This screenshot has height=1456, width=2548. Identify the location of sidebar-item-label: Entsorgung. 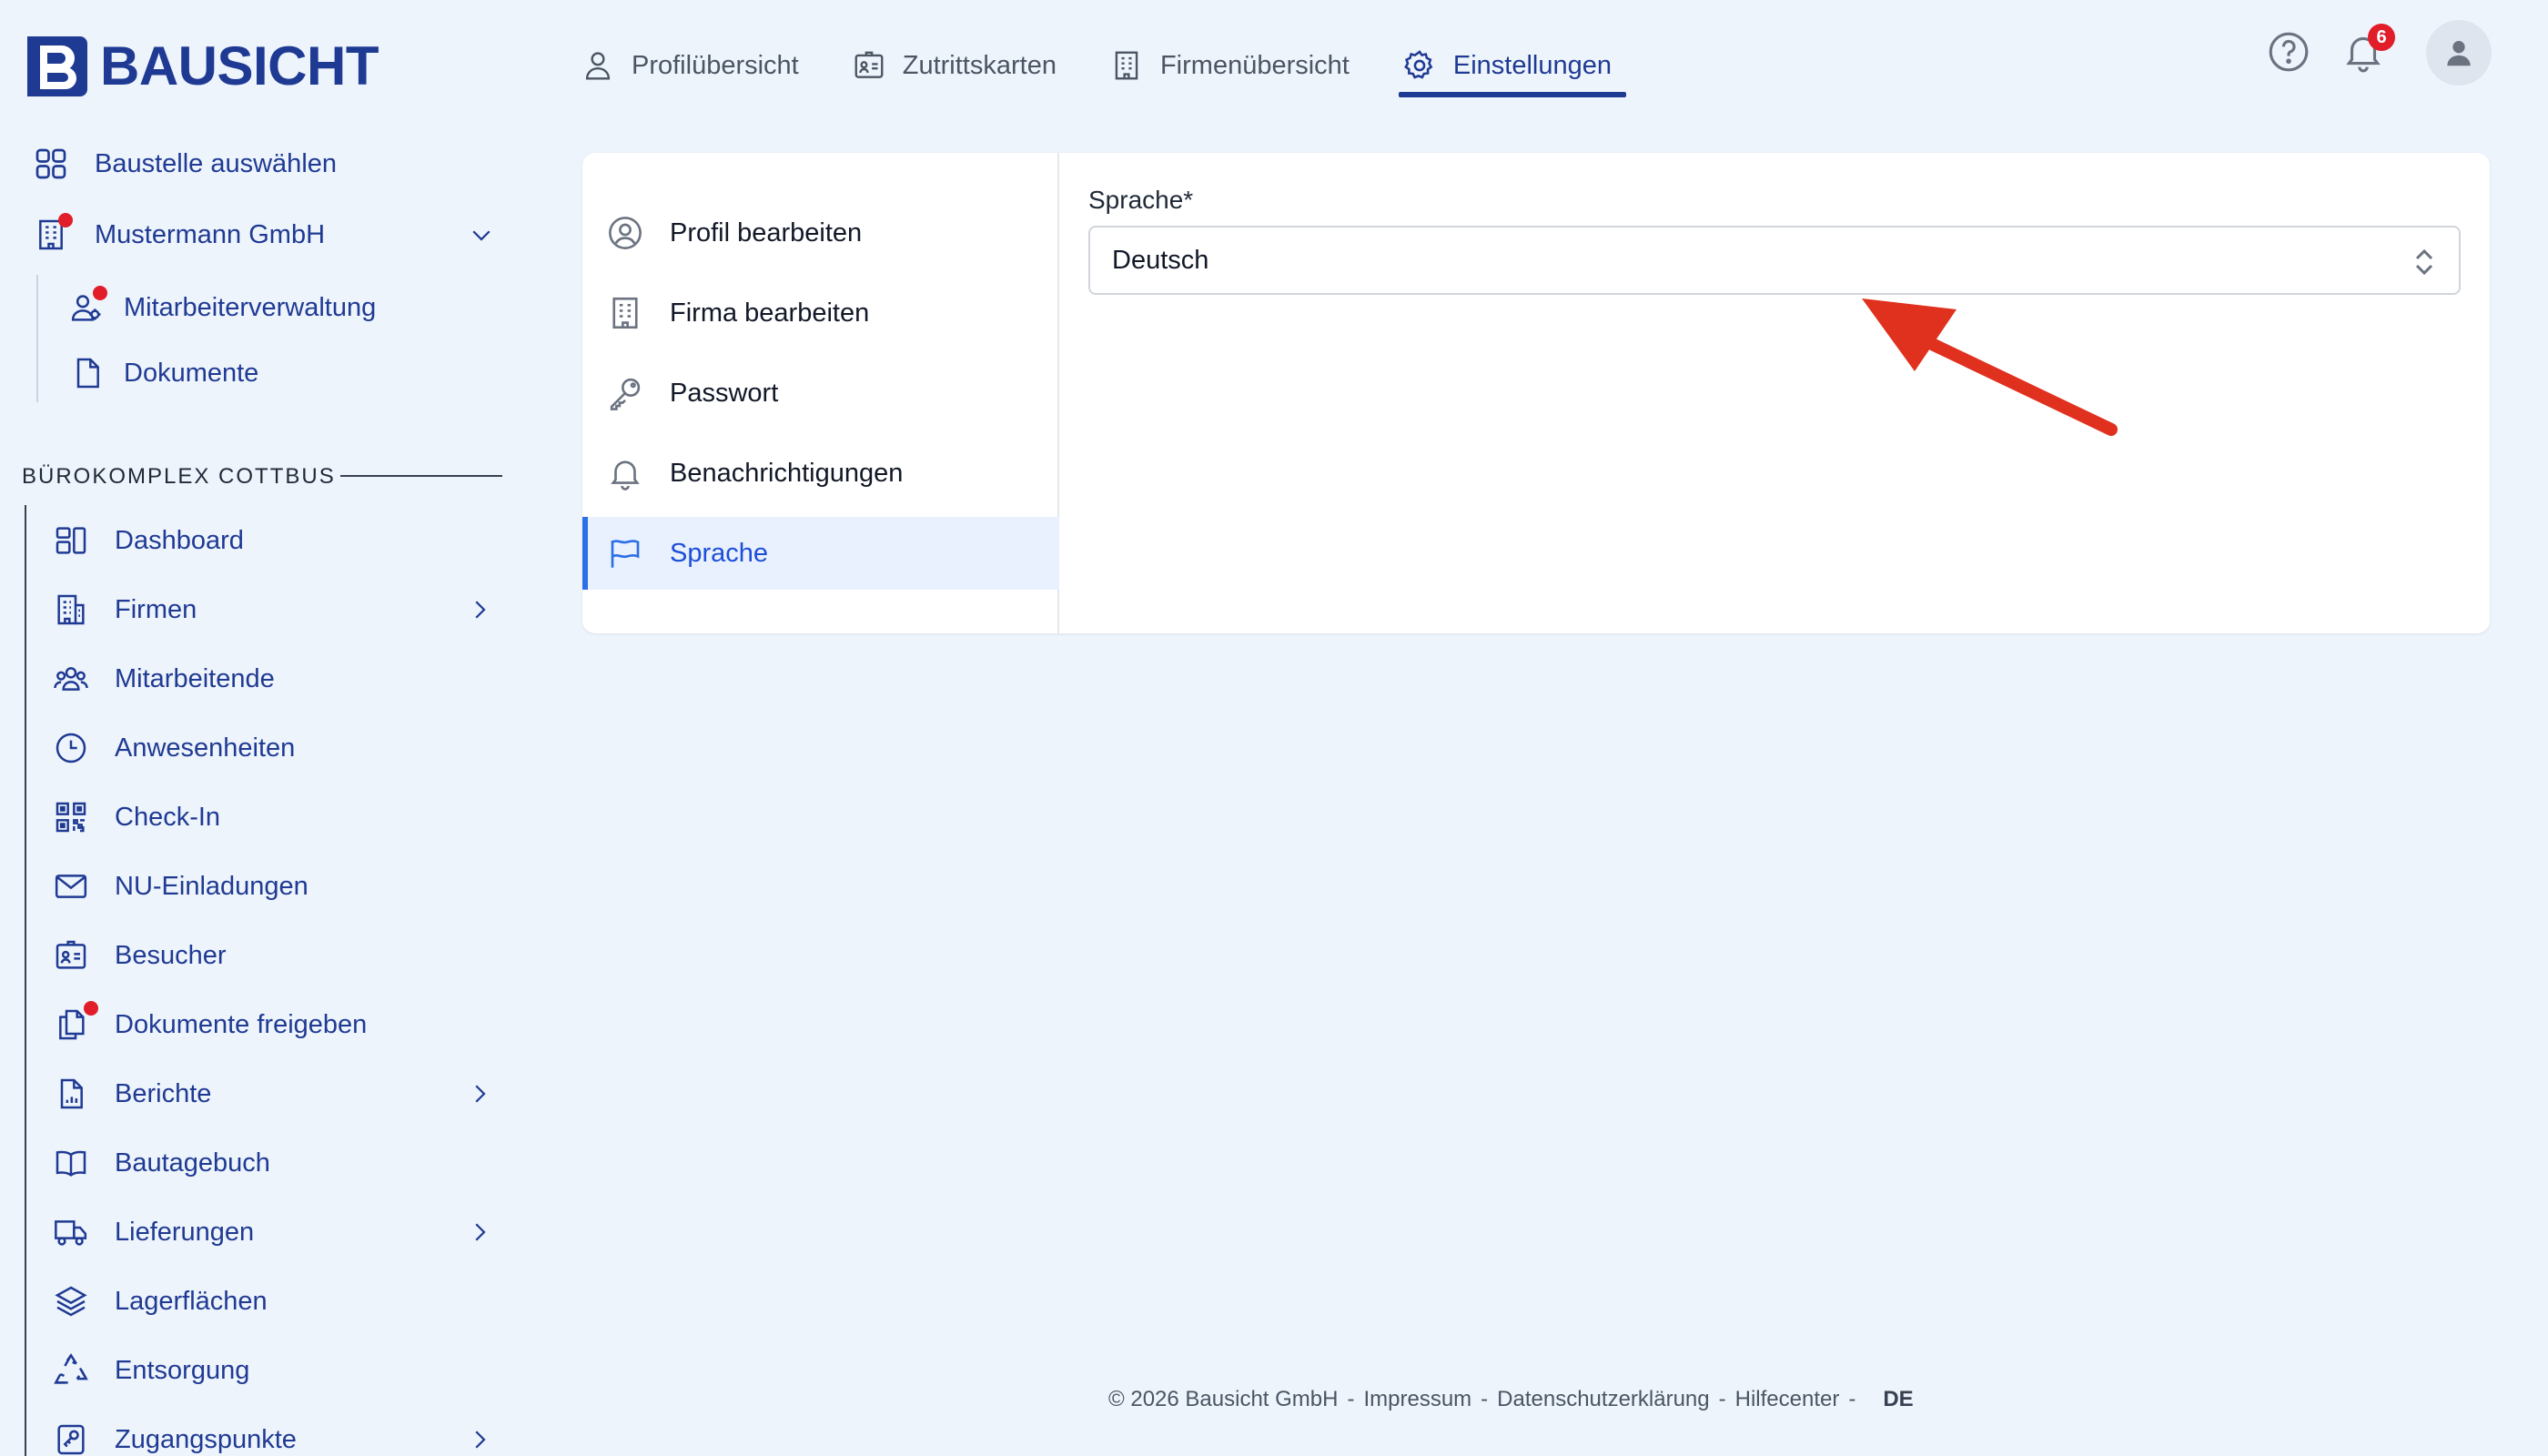
(183, 1370).